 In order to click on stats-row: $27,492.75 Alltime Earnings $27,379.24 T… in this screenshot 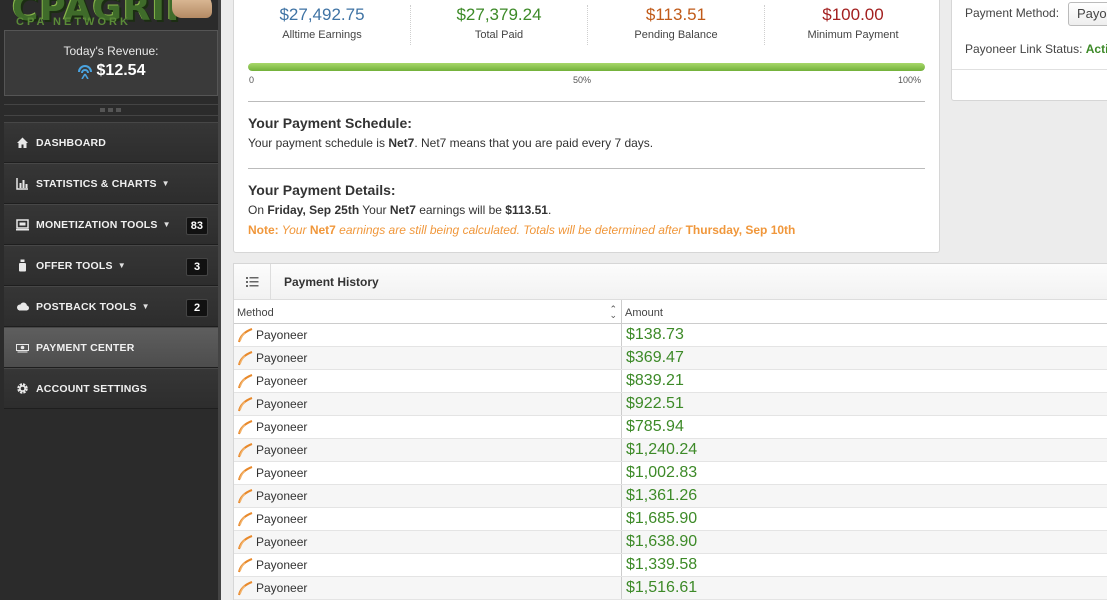, I will do `click(587, 25)`.